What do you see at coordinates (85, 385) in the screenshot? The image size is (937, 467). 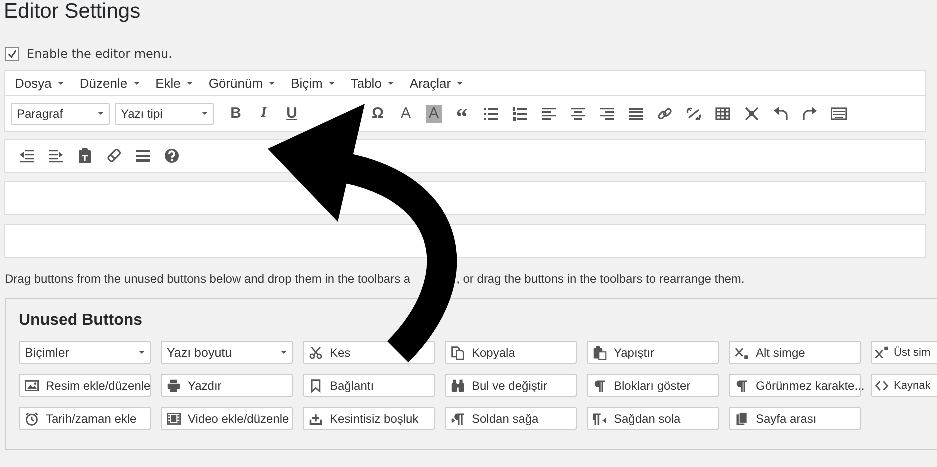 I see `toolbar-button: Resim ekle/düzenle` at bounding box center [85, 385].